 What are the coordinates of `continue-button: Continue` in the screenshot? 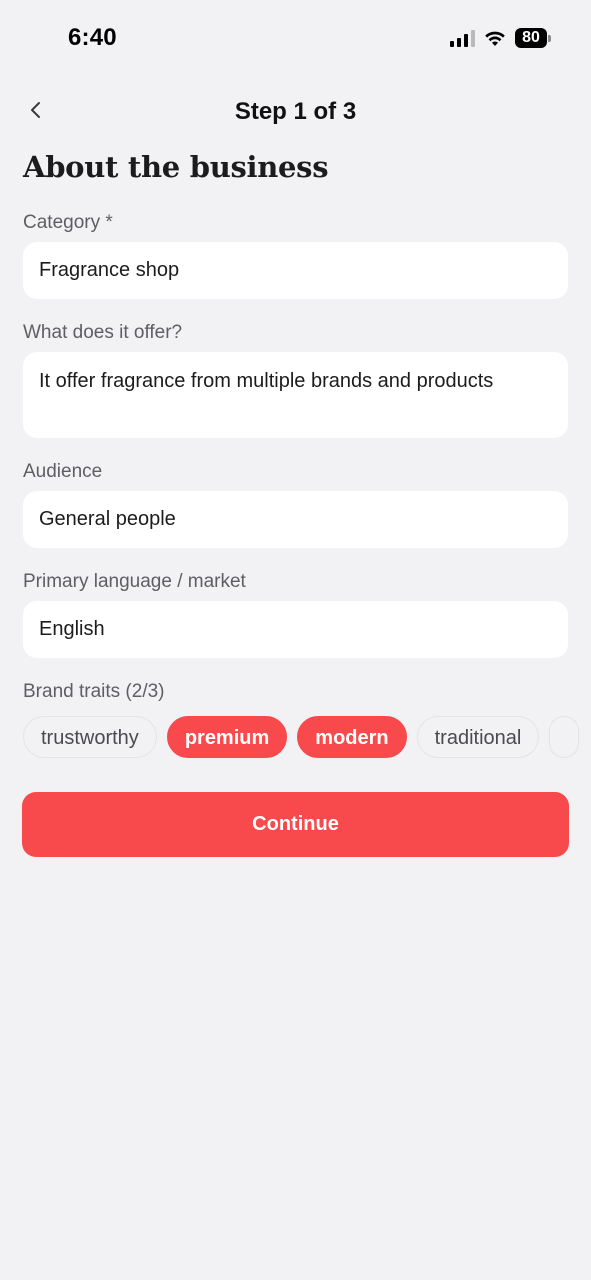 It's located at (295, 824).